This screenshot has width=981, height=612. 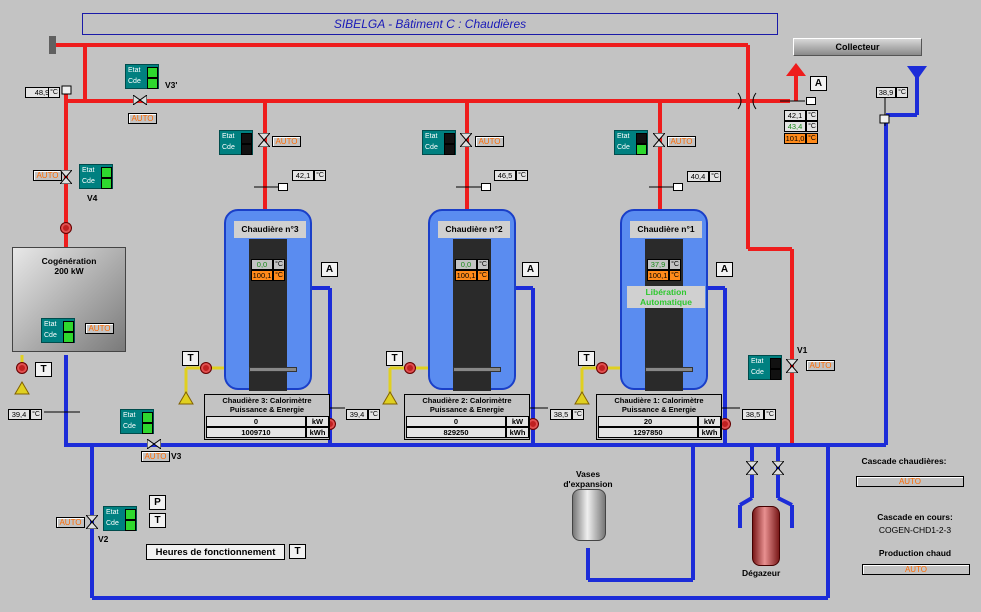 I want to click on boiler1-t-button: T, so click(x=586, y=358).